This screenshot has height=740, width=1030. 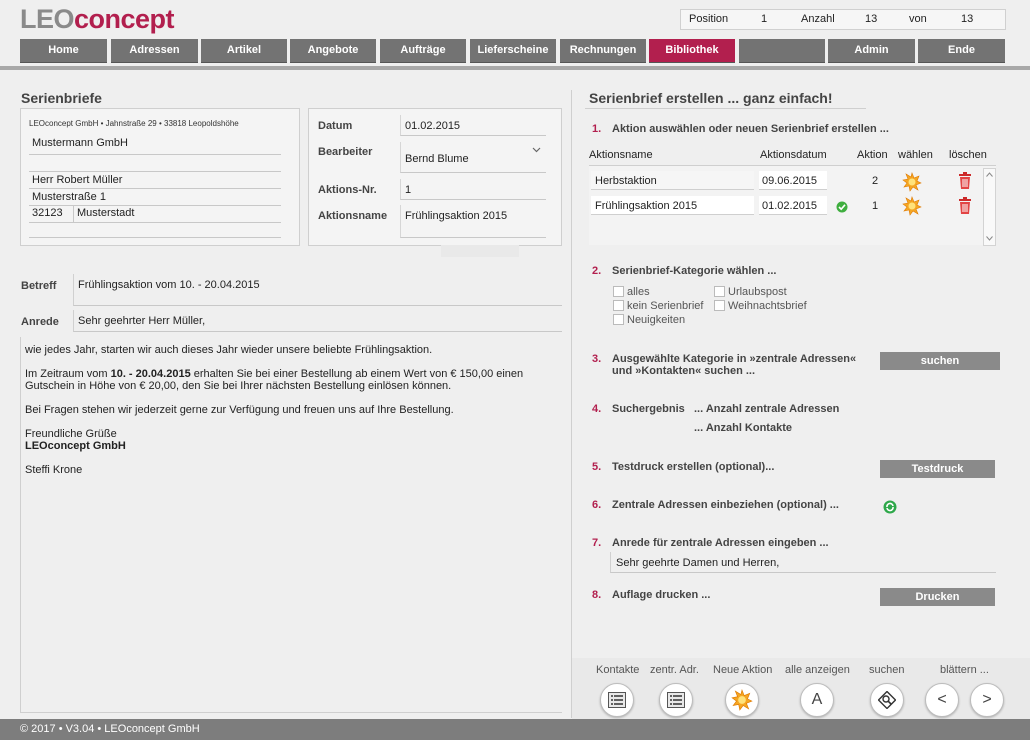 What do you see at coordinates (68, 374) in the screenshot?
I see `body-p2-pre: Im Zeitraum vom` at bounding box center [68, 374].